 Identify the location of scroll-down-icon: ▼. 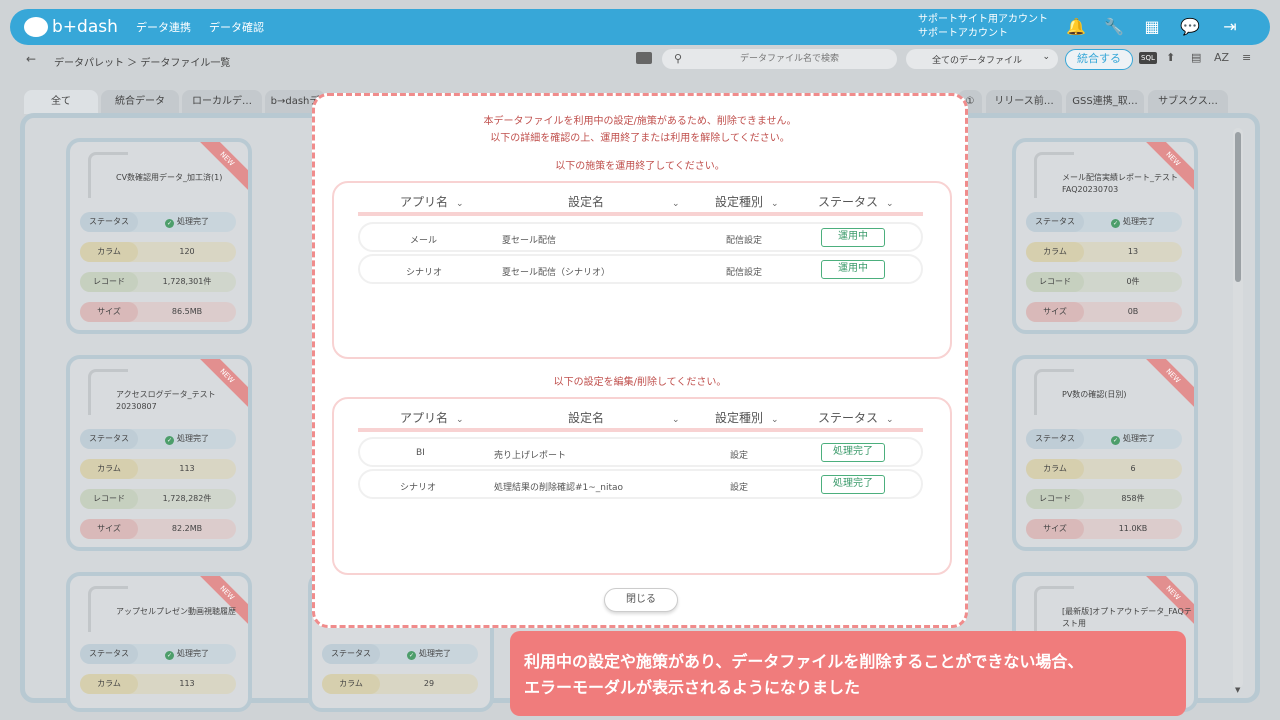
(1237, 690).